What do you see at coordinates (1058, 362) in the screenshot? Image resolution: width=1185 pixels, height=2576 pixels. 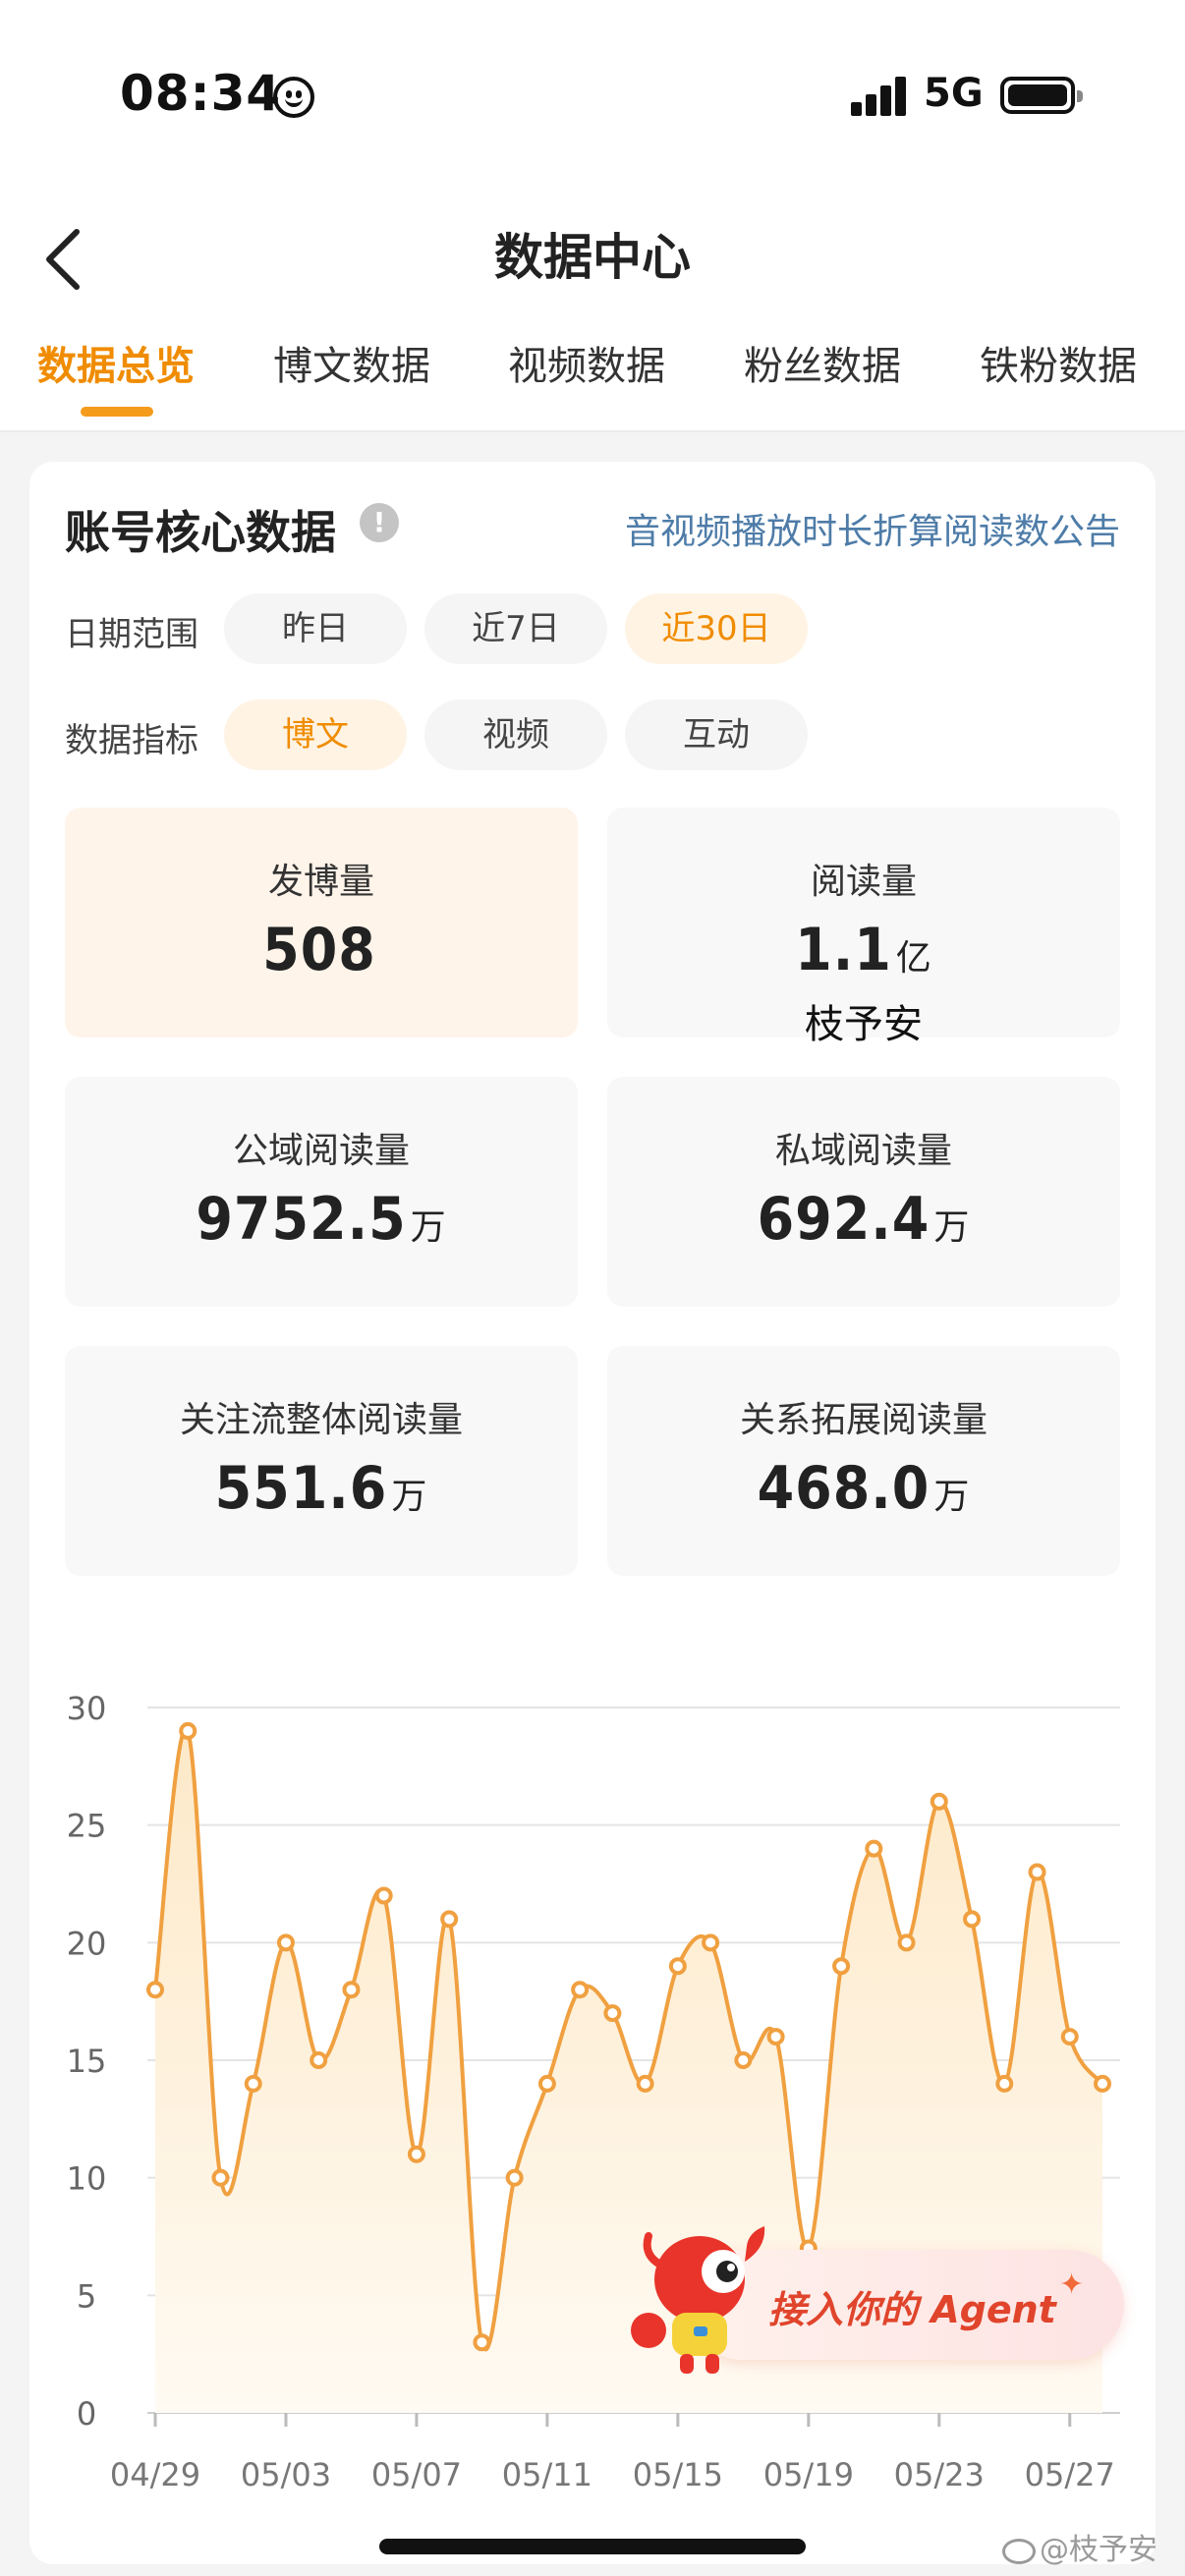 I see `tab-iron-fans-data: 铁粉数据` at bounding box center [1058, 362].